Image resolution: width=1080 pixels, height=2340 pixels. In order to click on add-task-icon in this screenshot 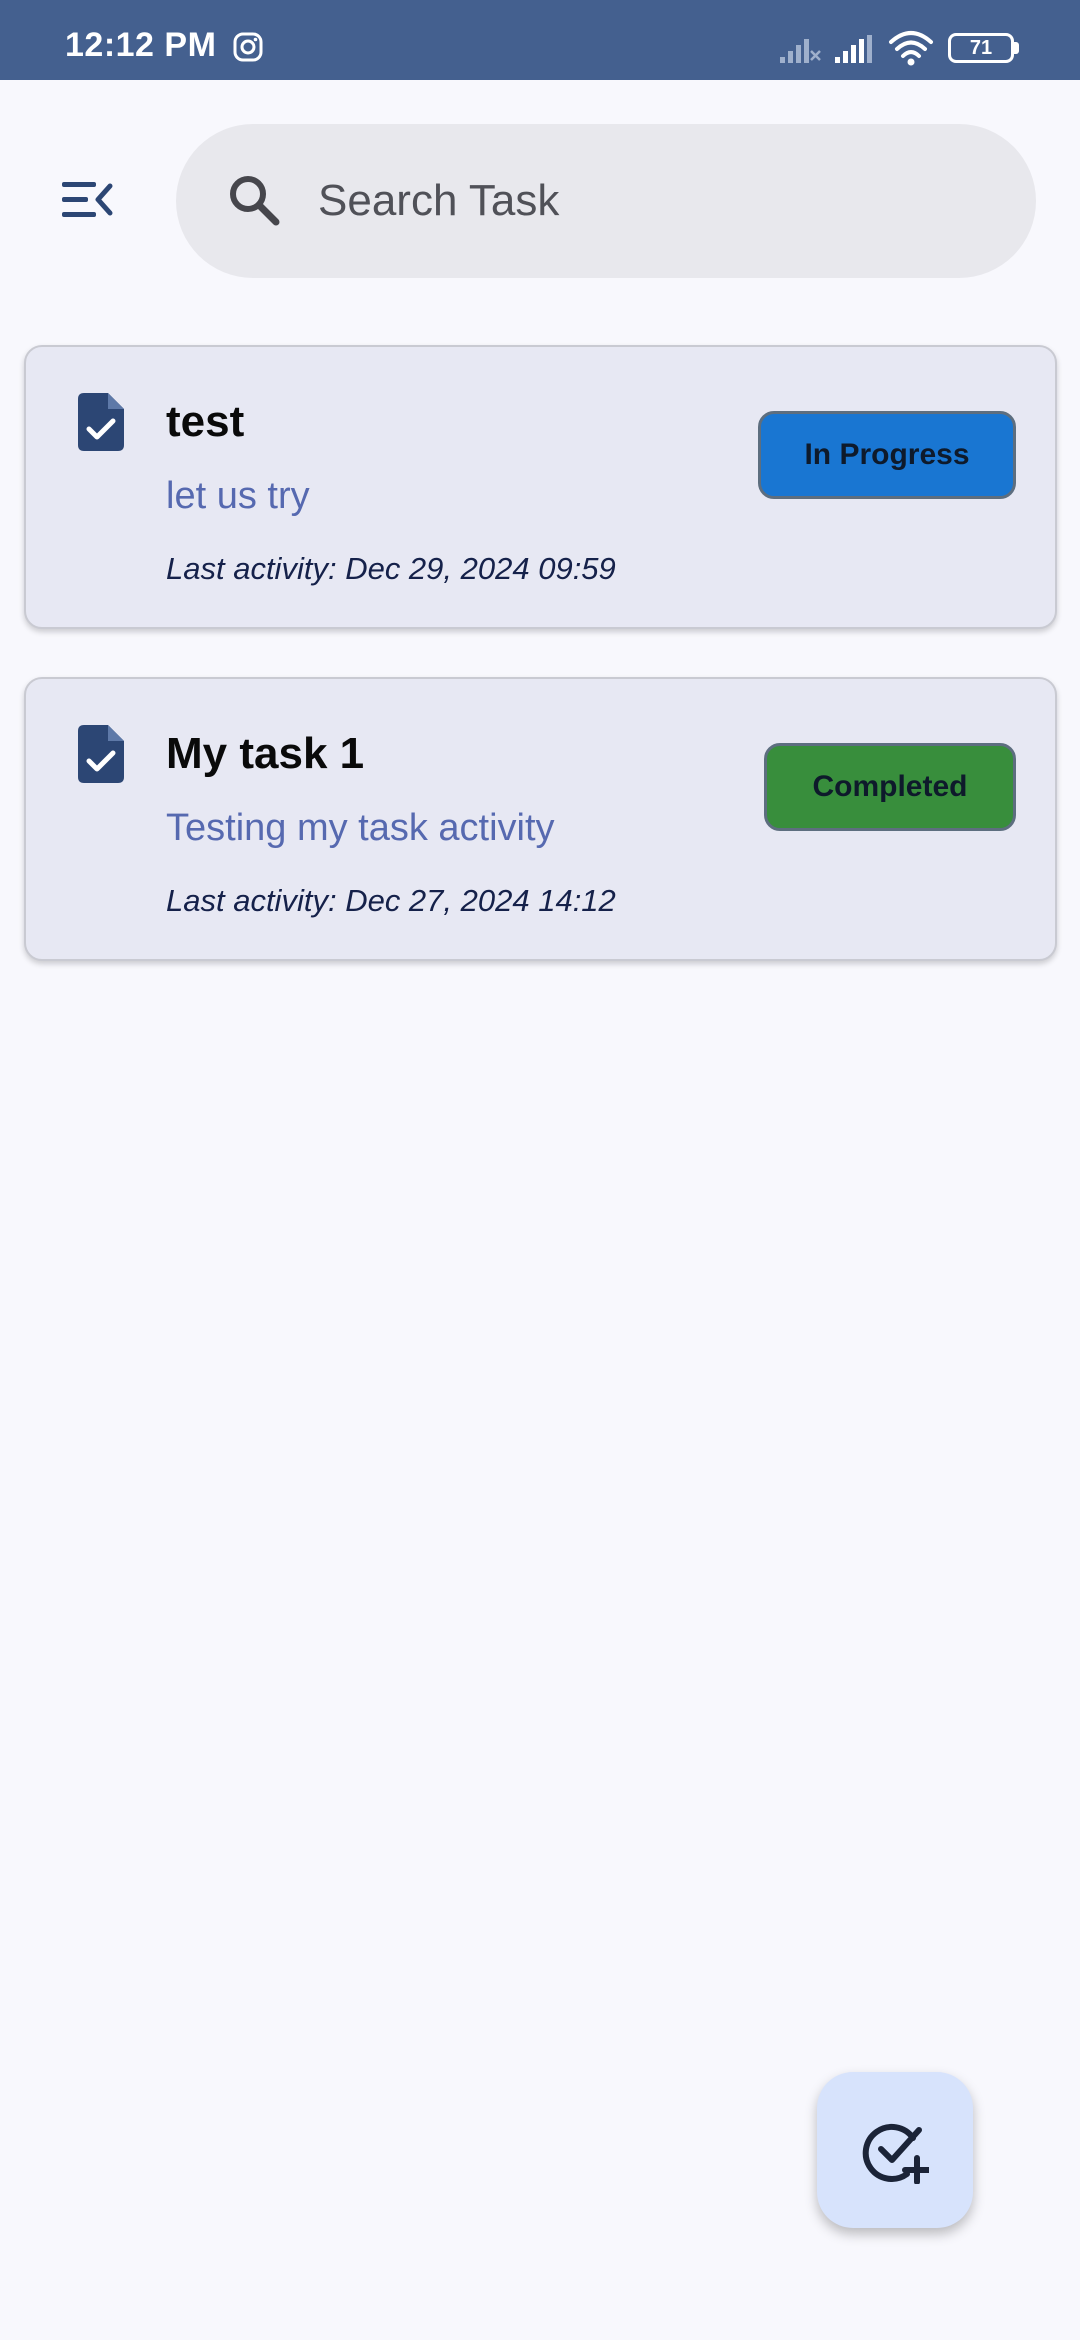, I will do `click(895, 2153)`.